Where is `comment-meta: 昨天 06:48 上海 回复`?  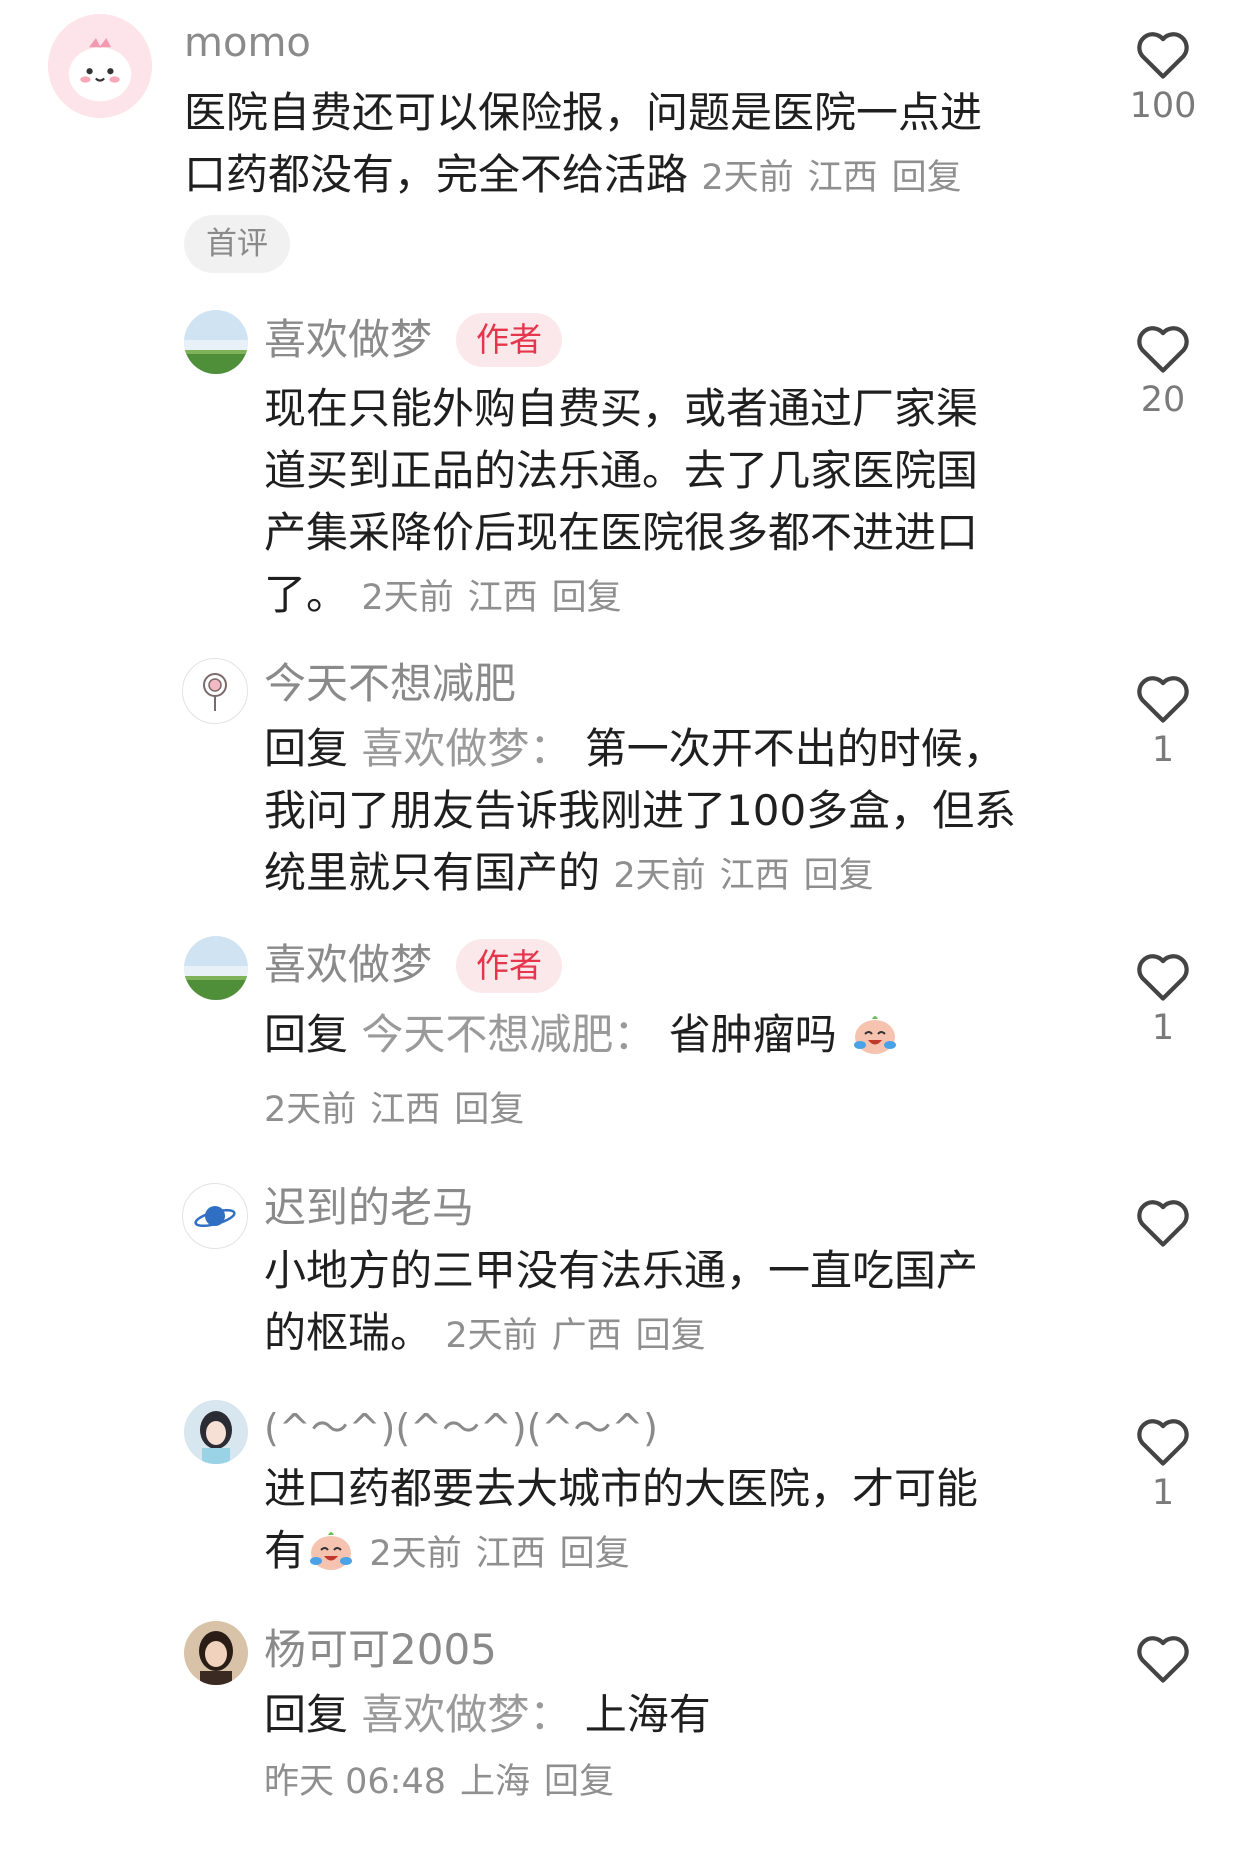 comment-meta: 昨天 06:48 上海 回复 is located at coordinates (446, 1782).